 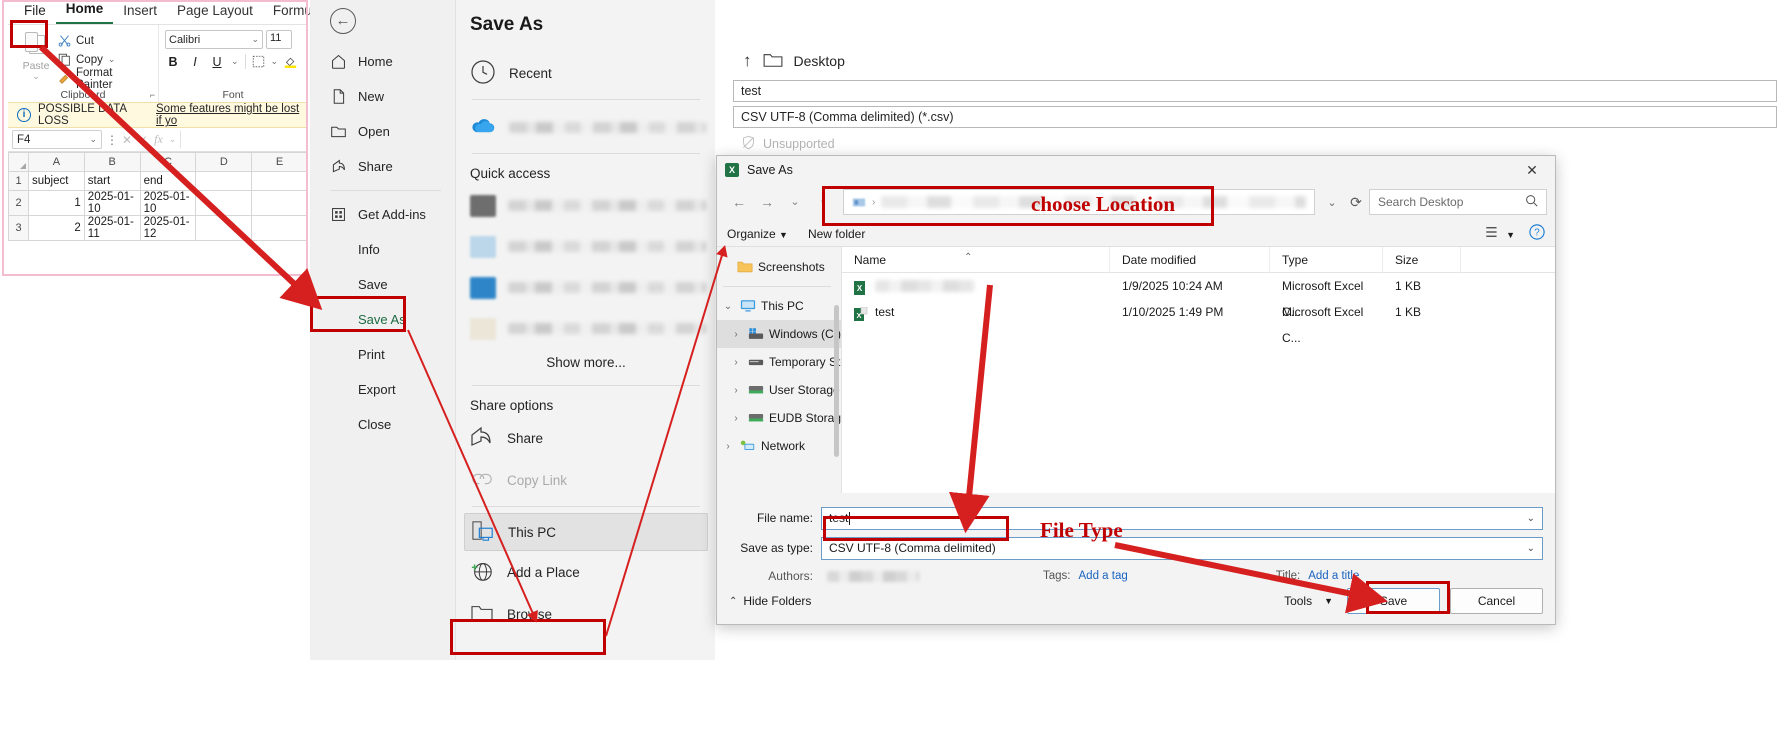 What do you see at coordinates (382, 96) in the screenshot?
I see `backstage-item-new: New` at bounding box center [382, 96].